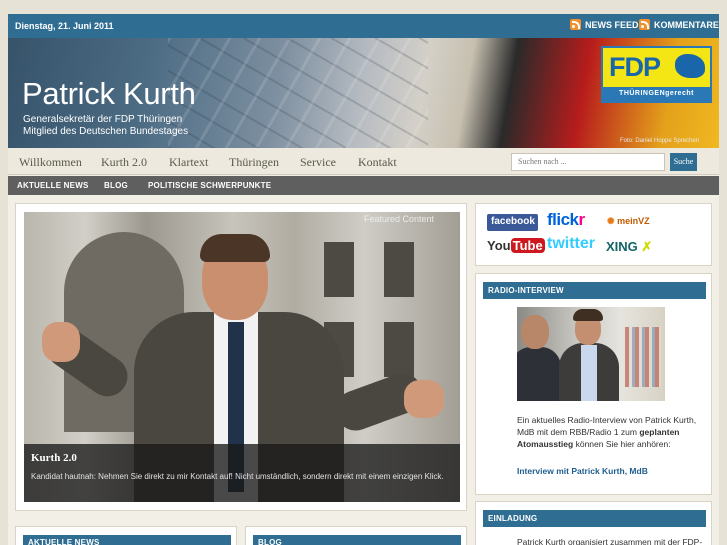  I want to click on search-button: Suche, so click(683, 162).